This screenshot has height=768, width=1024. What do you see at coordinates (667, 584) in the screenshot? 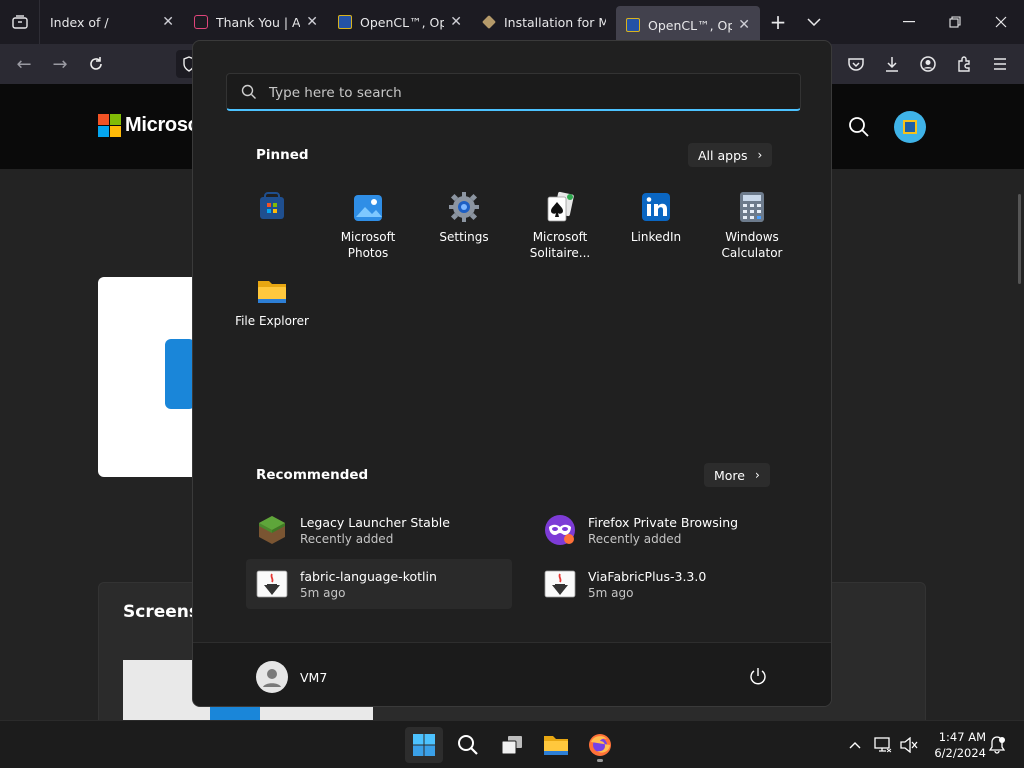
I see `recommended-item: ViaFabricPlus-3.3.0 5m ago` at bounding box center [667, 584].